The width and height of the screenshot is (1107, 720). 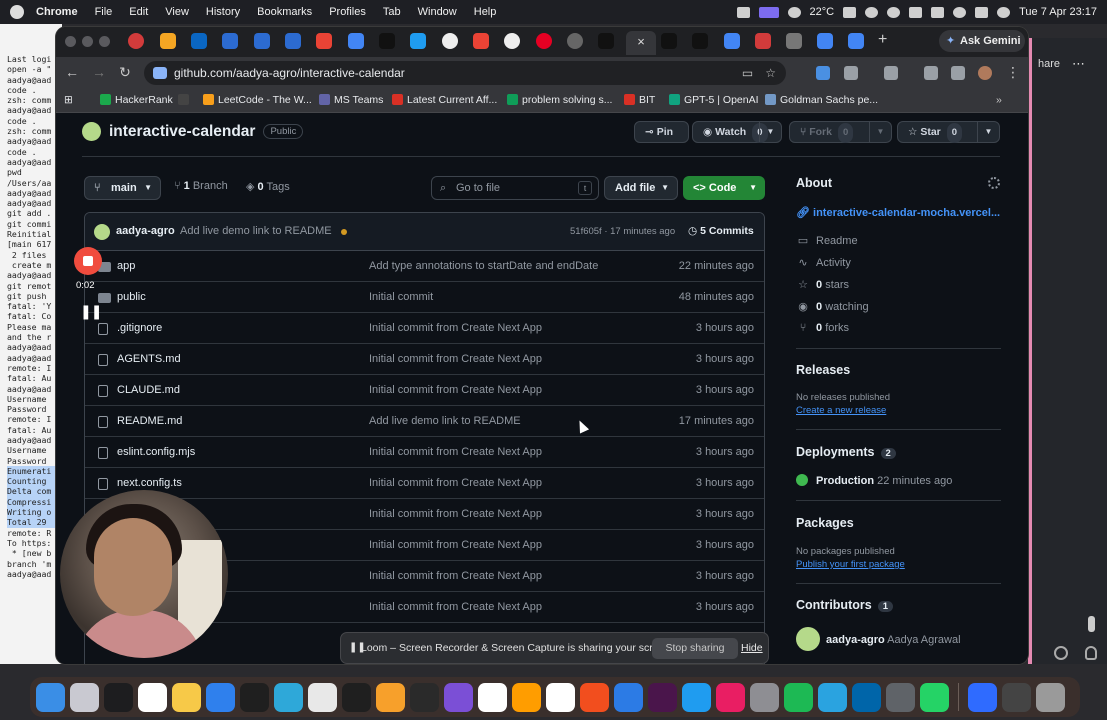 I want to click on more-bookmarks-icon: », so click(x=999, y=100).